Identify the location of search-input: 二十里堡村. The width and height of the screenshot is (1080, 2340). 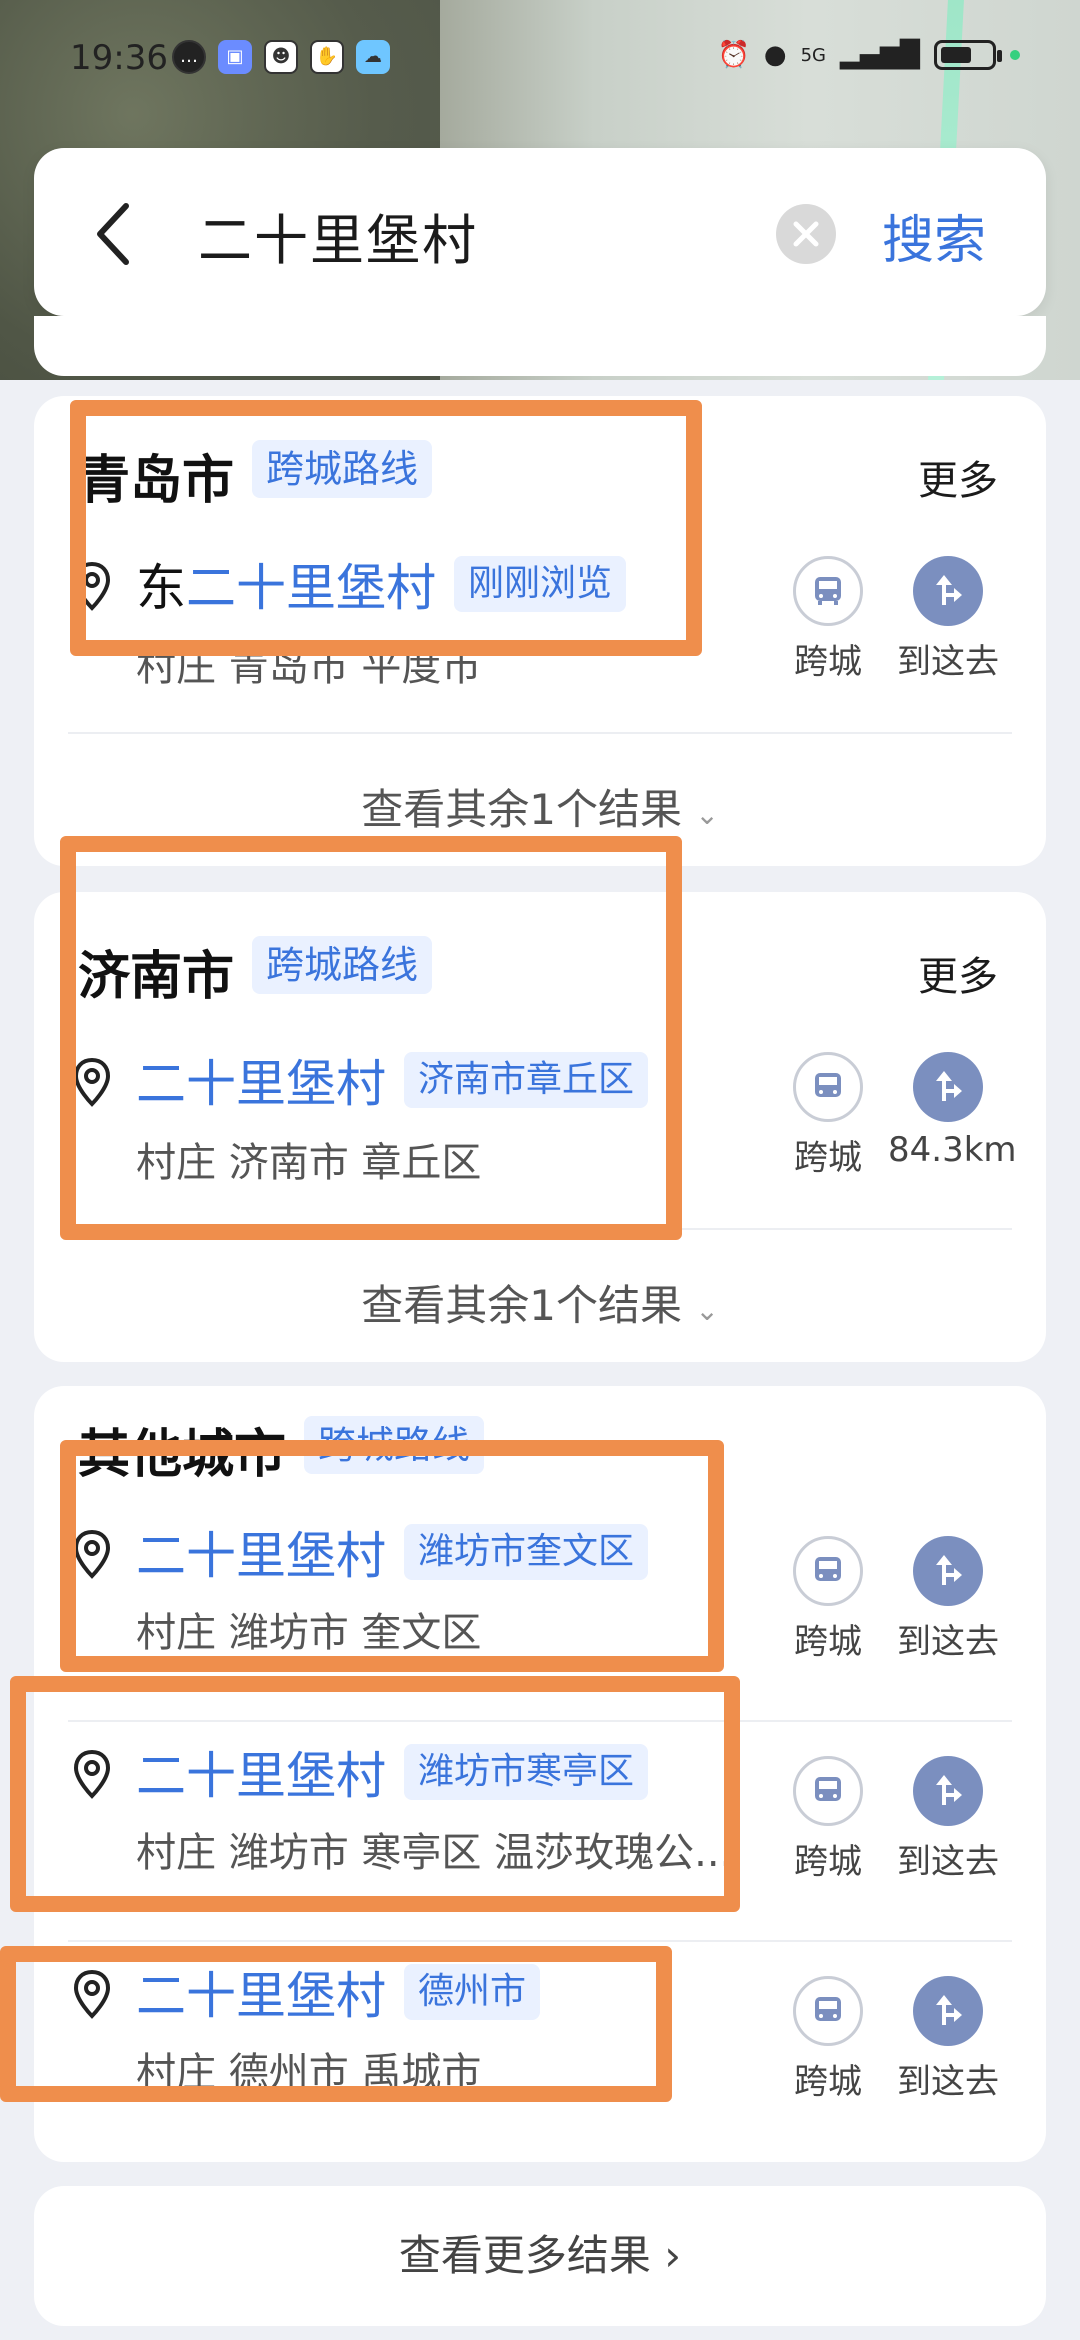
(338, 235).